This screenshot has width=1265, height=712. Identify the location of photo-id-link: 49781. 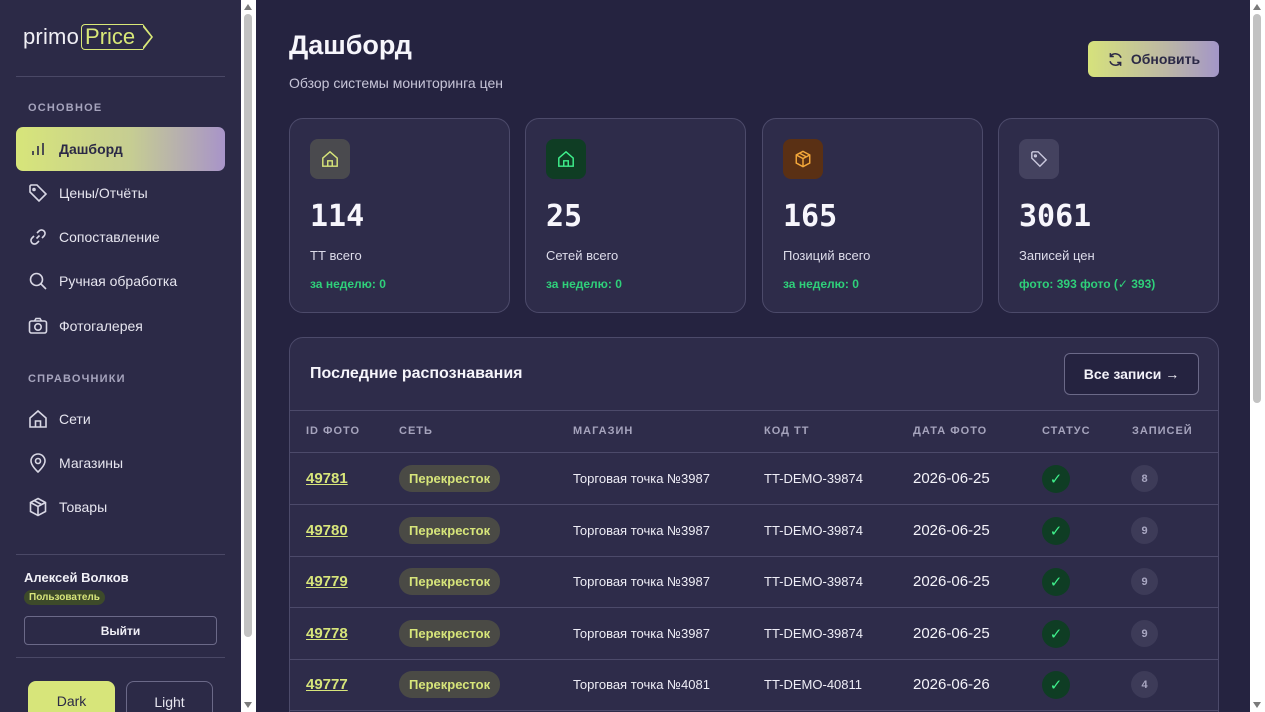
(327, 478).